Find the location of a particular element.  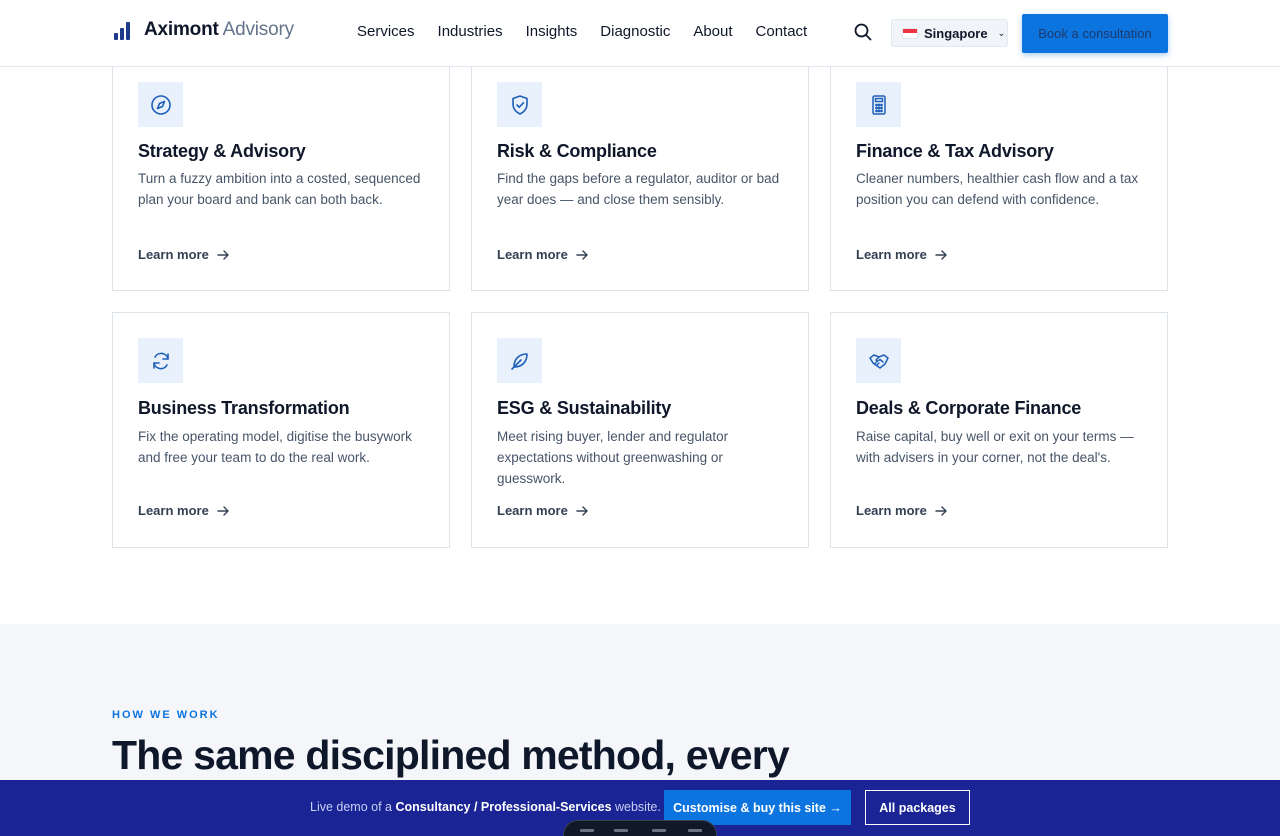

card-title: Finance & Tax Advisory is located at coordinates (955, 151).